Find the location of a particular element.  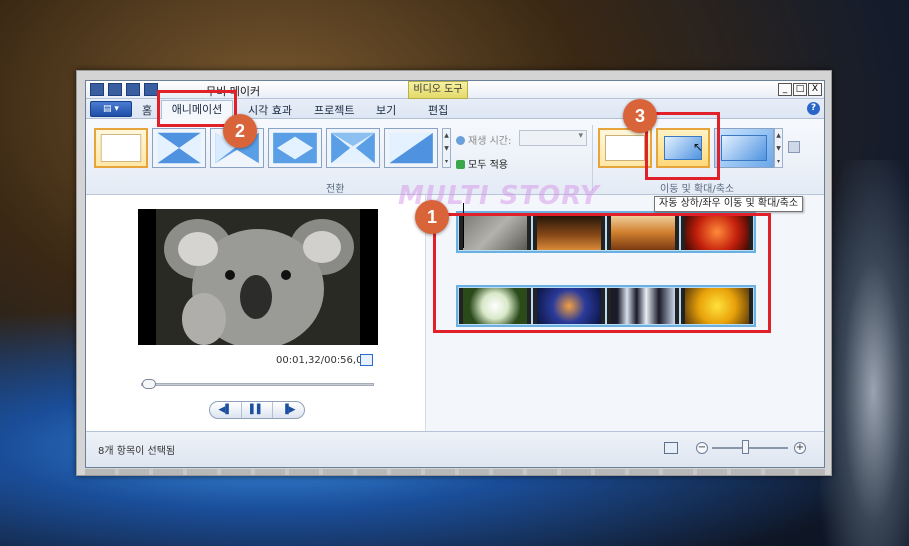

save-icon is located at coordinates (115, 89).